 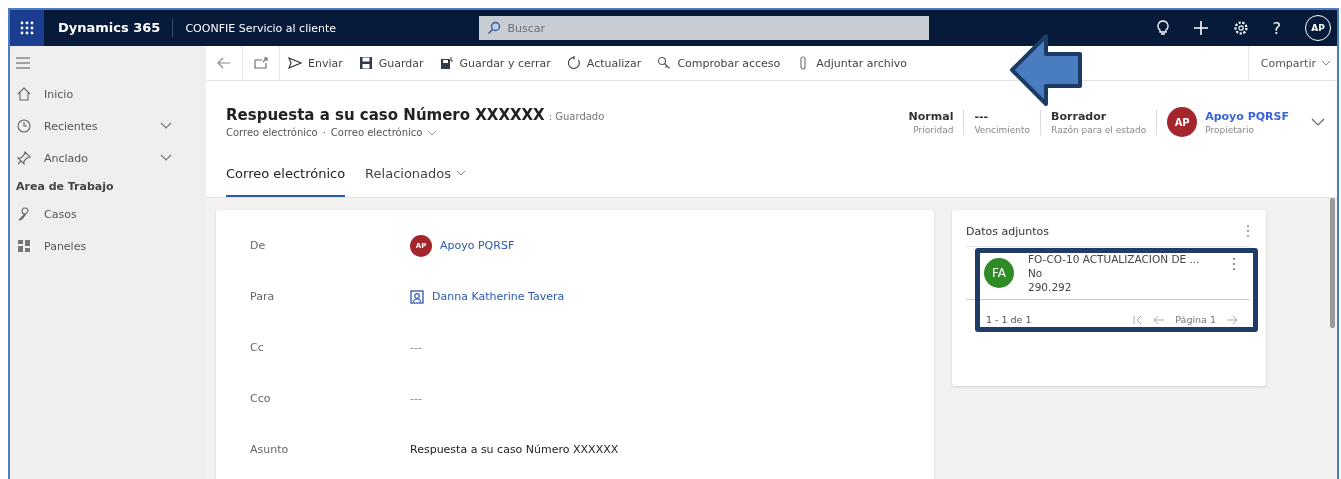 What do you see at coordinates (495, 63) in the screenshot?
I see `saveclose-button: Guardar y cerrar` at bounding box center [495, 63].